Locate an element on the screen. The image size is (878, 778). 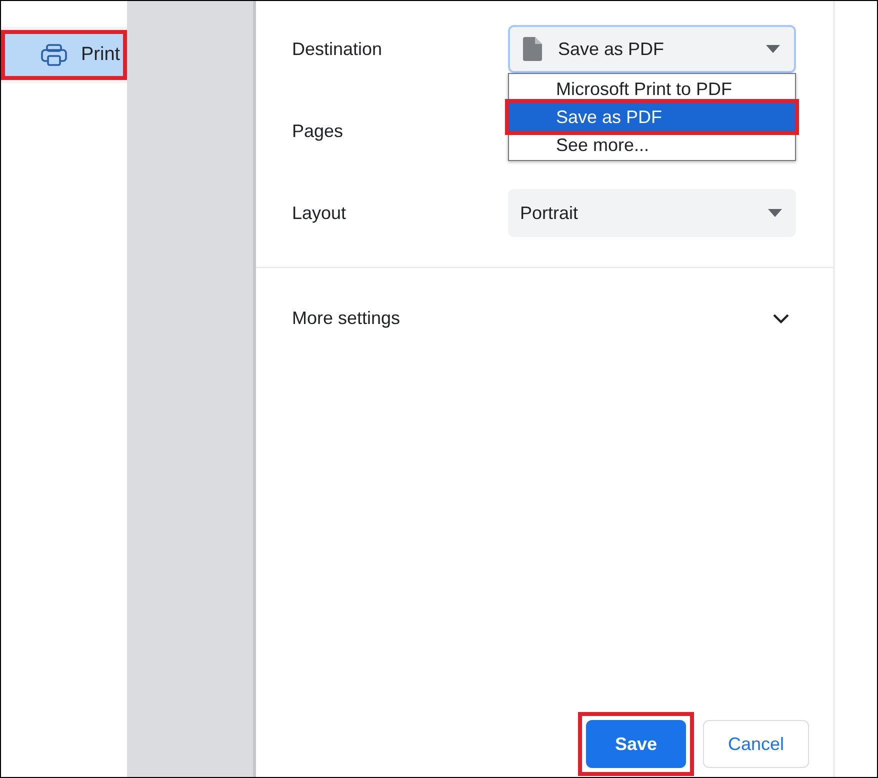
dropdown-option: Save as PDF is located at coordinates (652, 117).